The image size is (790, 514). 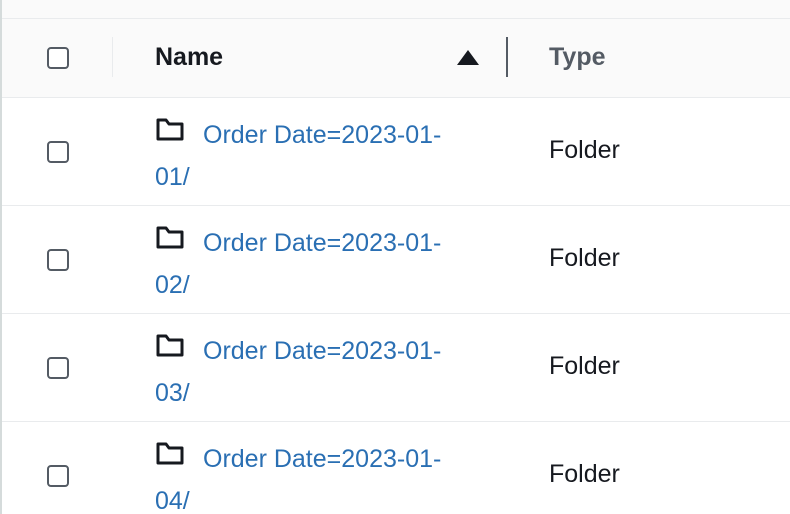 I want to click on sort-ascending-icon, so click(x=468, y=57).